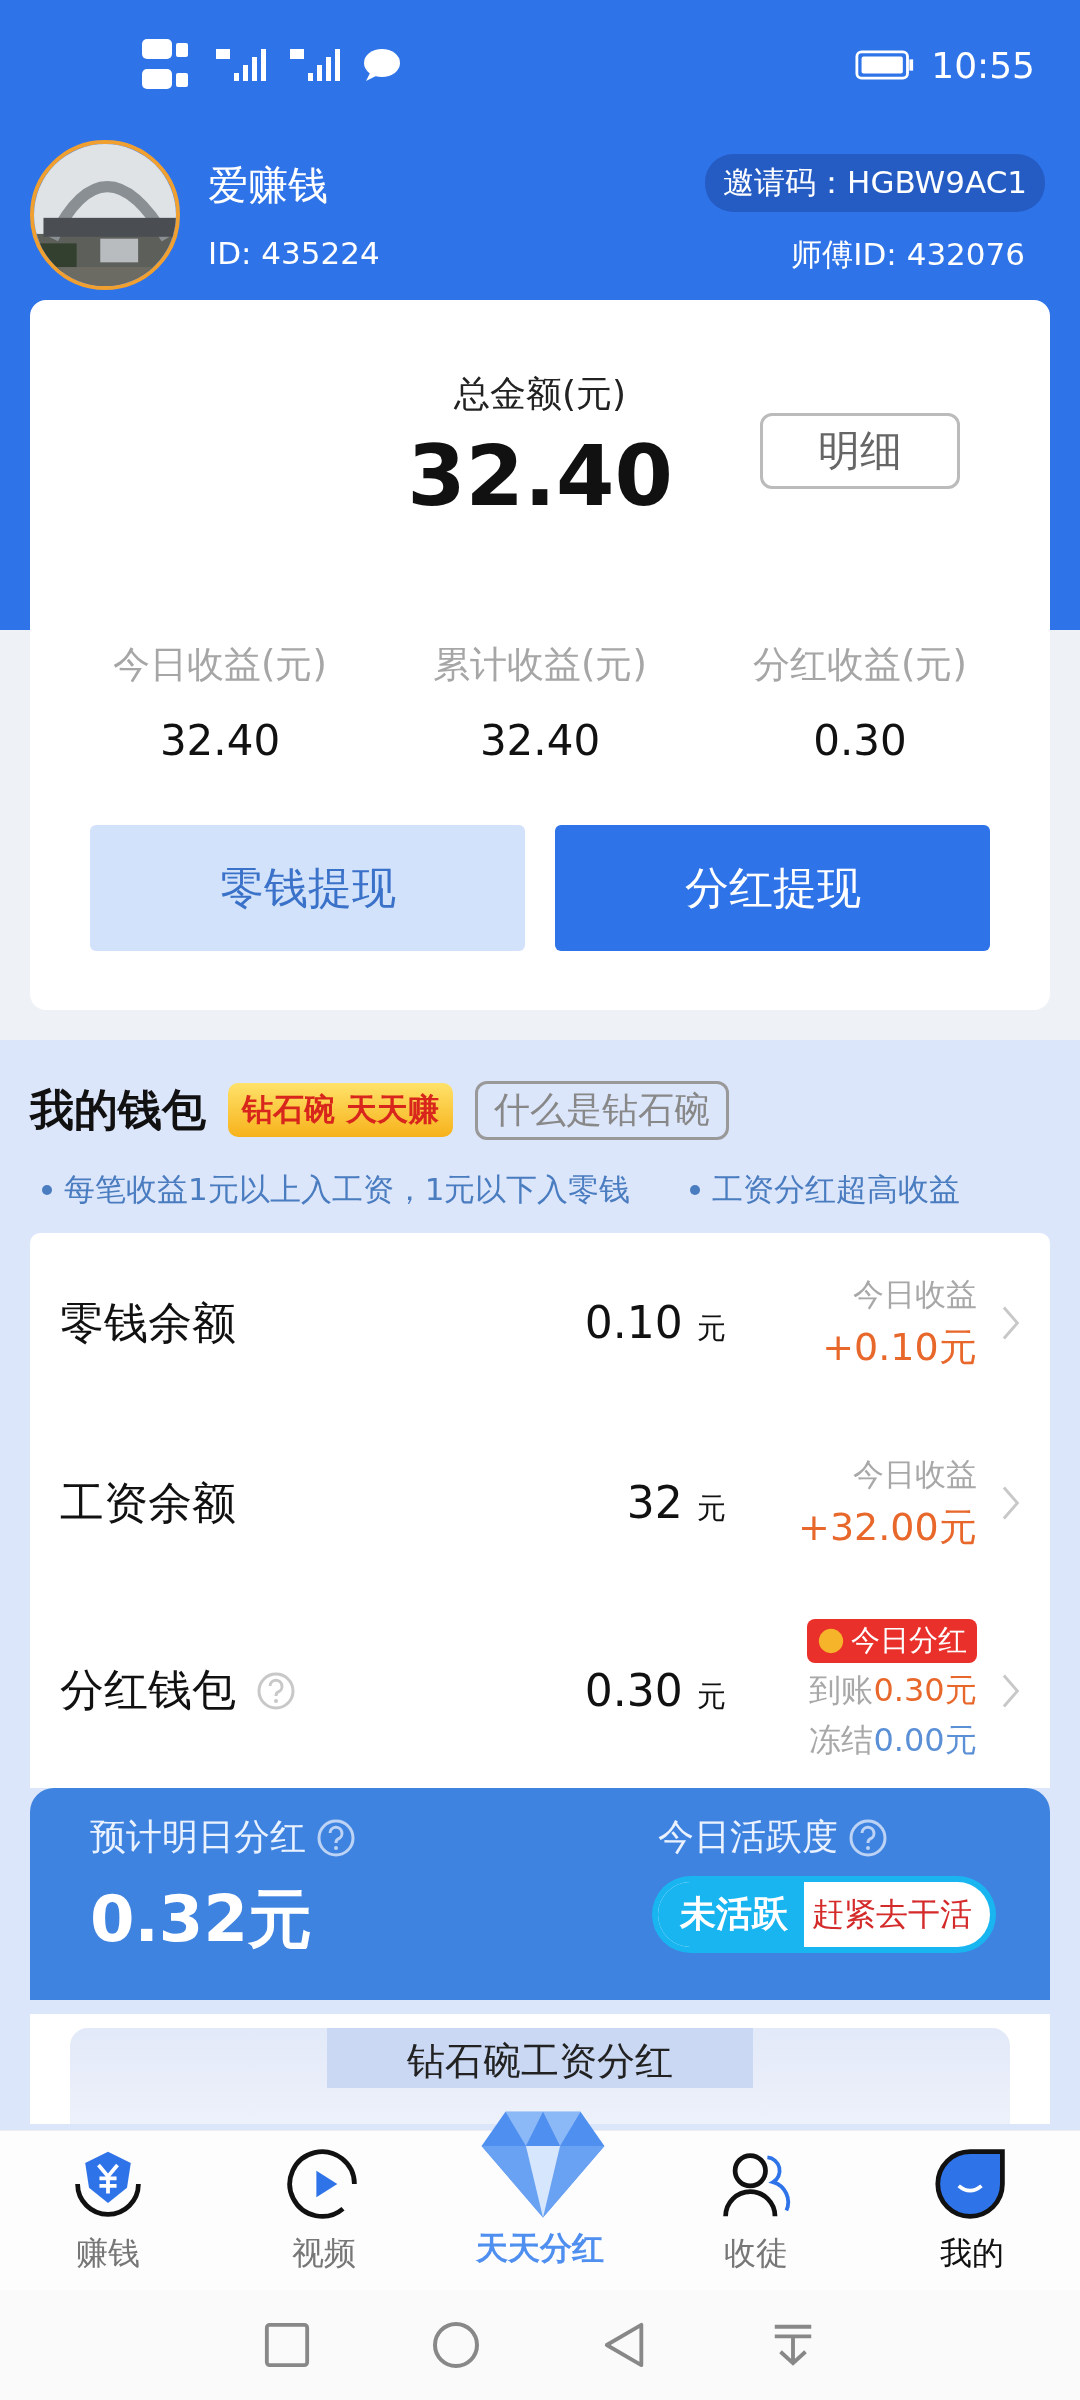  Describe the element at coordinates (108, 2211) in the screenshot. I see `nav-tab: 赚钱` at that location.